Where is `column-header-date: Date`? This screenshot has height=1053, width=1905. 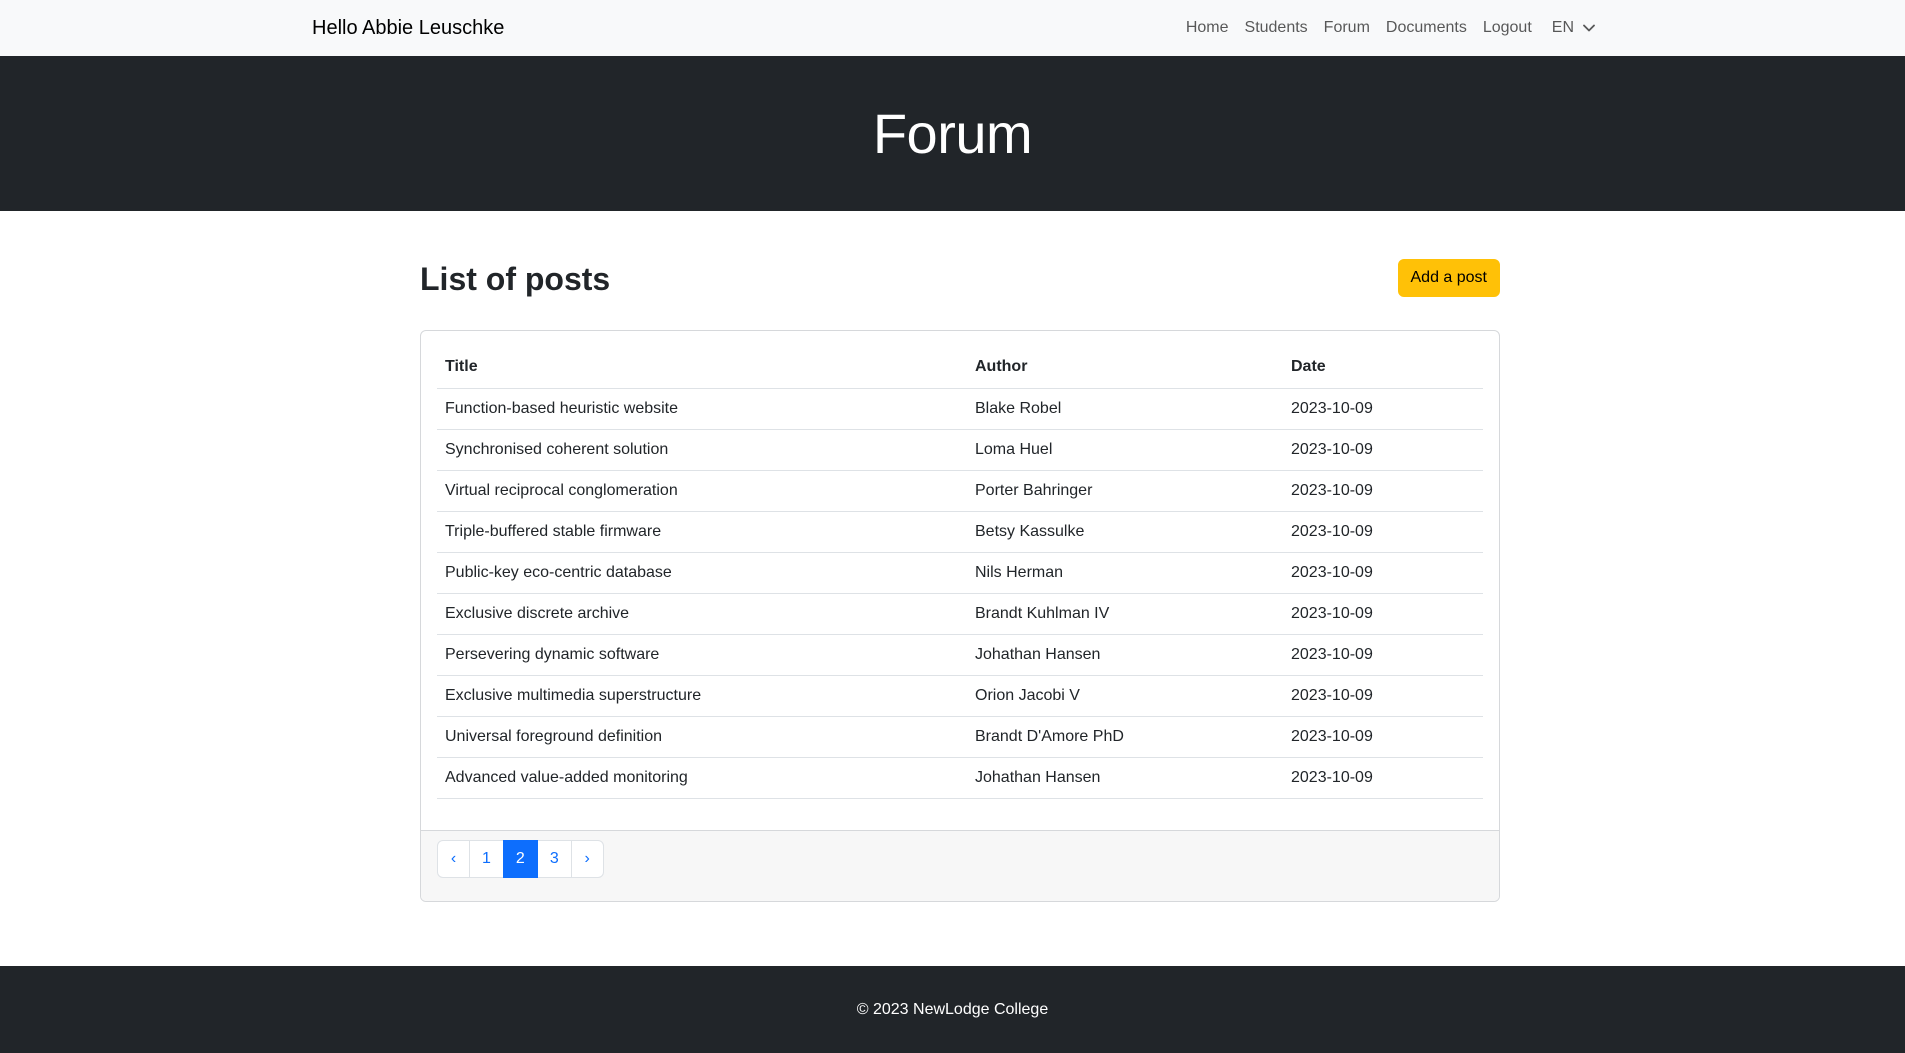 column-header-date: Date is located at coordinates (1383, 368).